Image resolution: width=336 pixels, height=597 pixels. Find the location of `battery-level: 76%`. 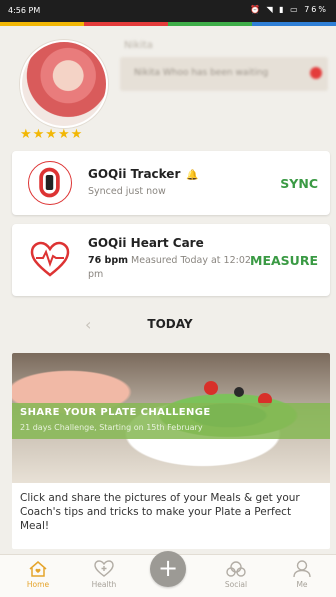

battery-level: 76% is located at coordinates (316, 9).